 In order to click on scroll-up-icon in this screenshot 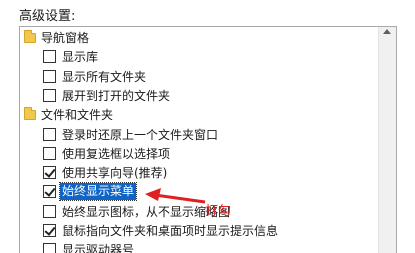, I will do `click(387, 31)`.